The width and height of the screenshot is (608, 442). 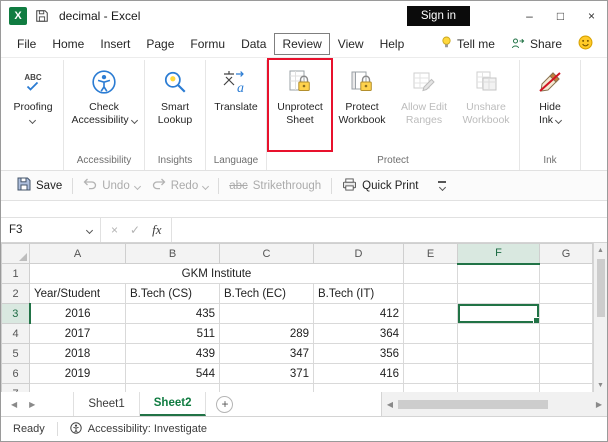 I want to click on save-icon, so click(x=42, y=16).